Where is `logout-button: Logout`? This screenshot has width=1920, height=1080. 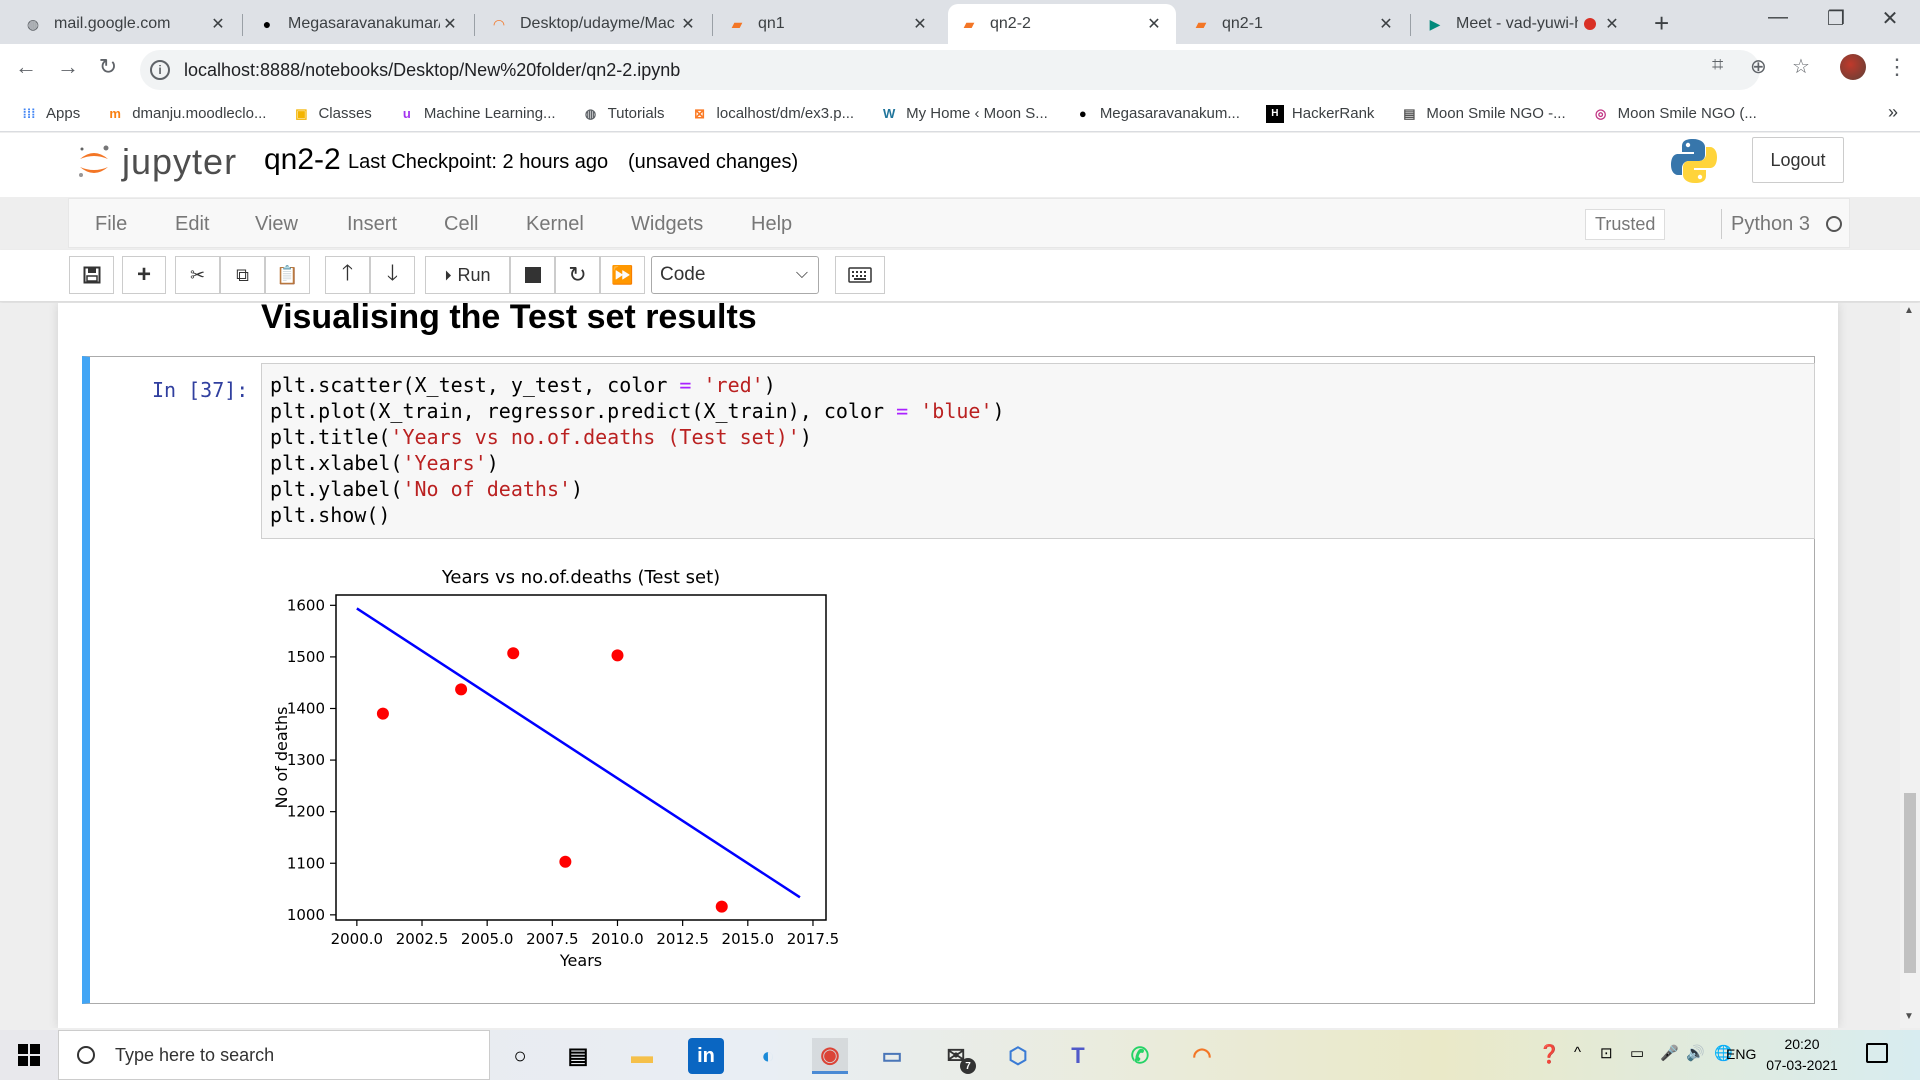 logout-button: Logout is located at coordinates (1798, 160).